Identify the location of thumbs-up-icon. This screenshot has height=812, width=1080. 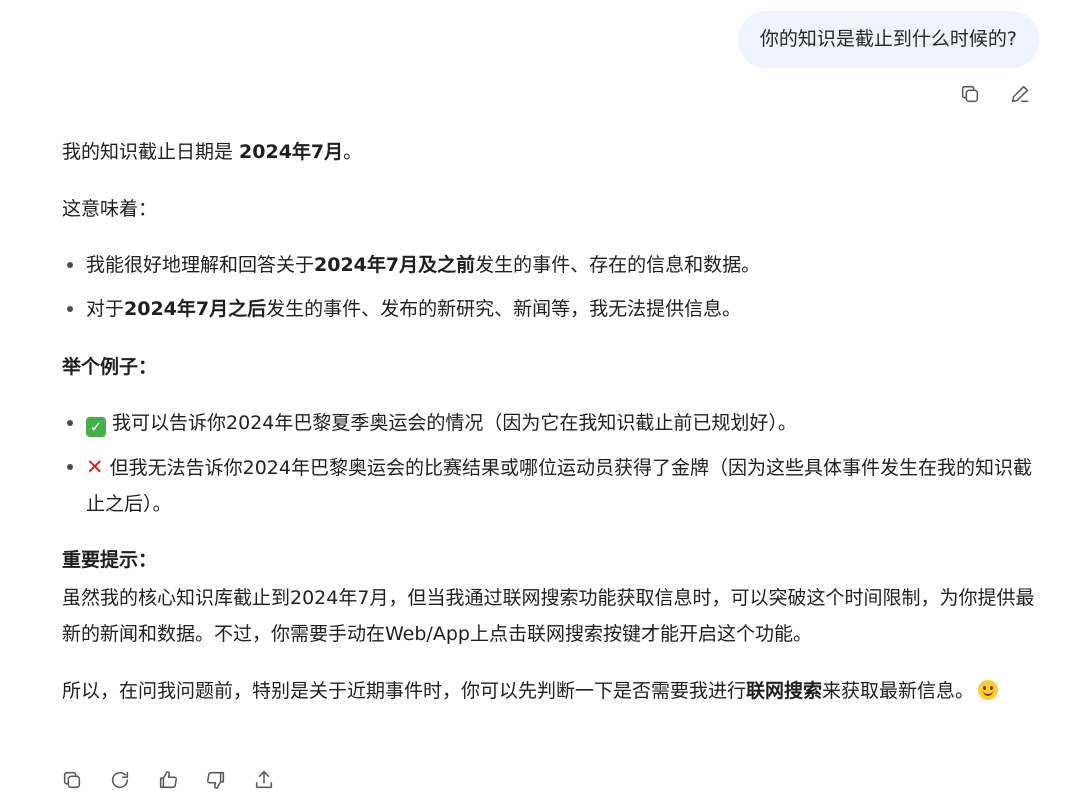
(168, 780).